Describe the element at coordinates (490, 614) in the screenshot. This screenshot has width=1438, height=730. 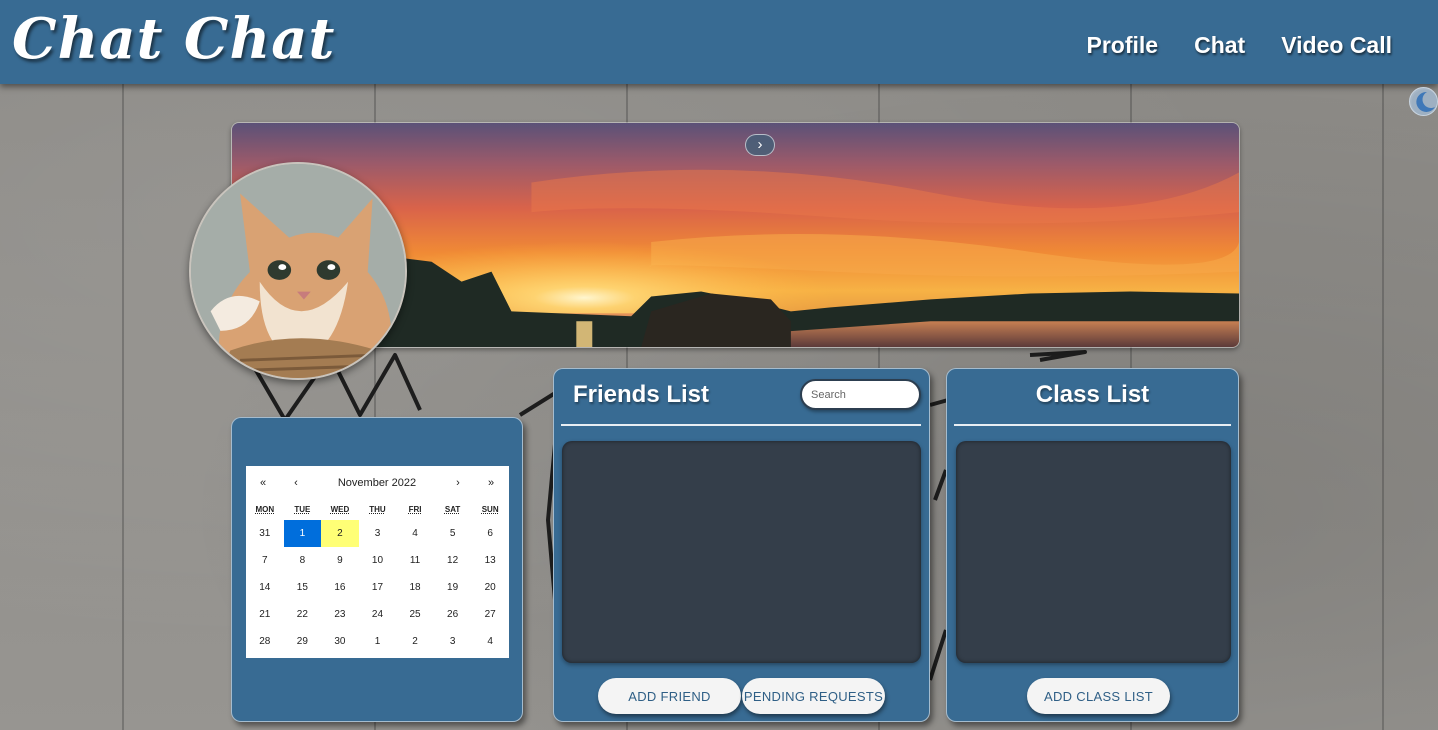
I see `calendar-day: 27` at that location.